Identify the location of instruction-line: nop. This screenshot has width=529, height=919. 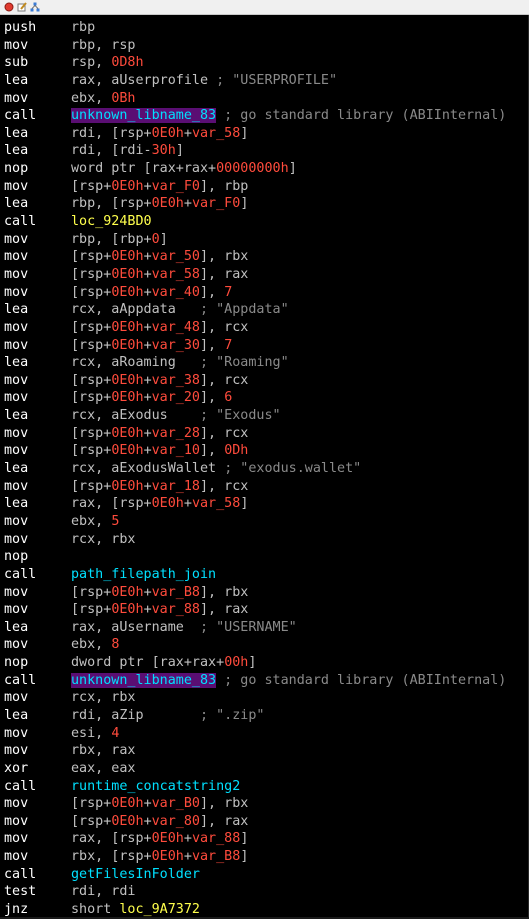
(266, 557).